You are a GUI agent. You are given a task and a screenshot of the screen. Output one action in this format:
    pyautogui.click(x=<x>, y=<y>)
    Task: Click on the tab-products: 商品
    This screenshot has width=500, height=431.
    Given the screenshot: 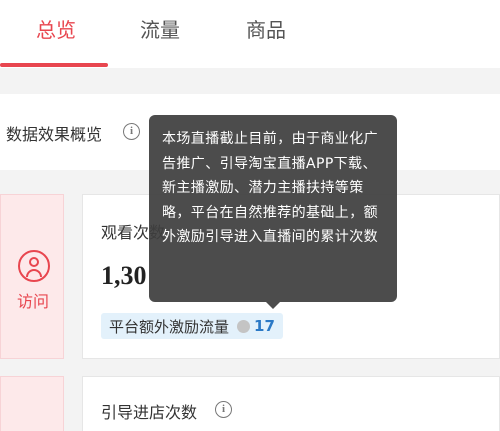 What is the action you would take?
    pyautogui.click(x=266, y=28)
    